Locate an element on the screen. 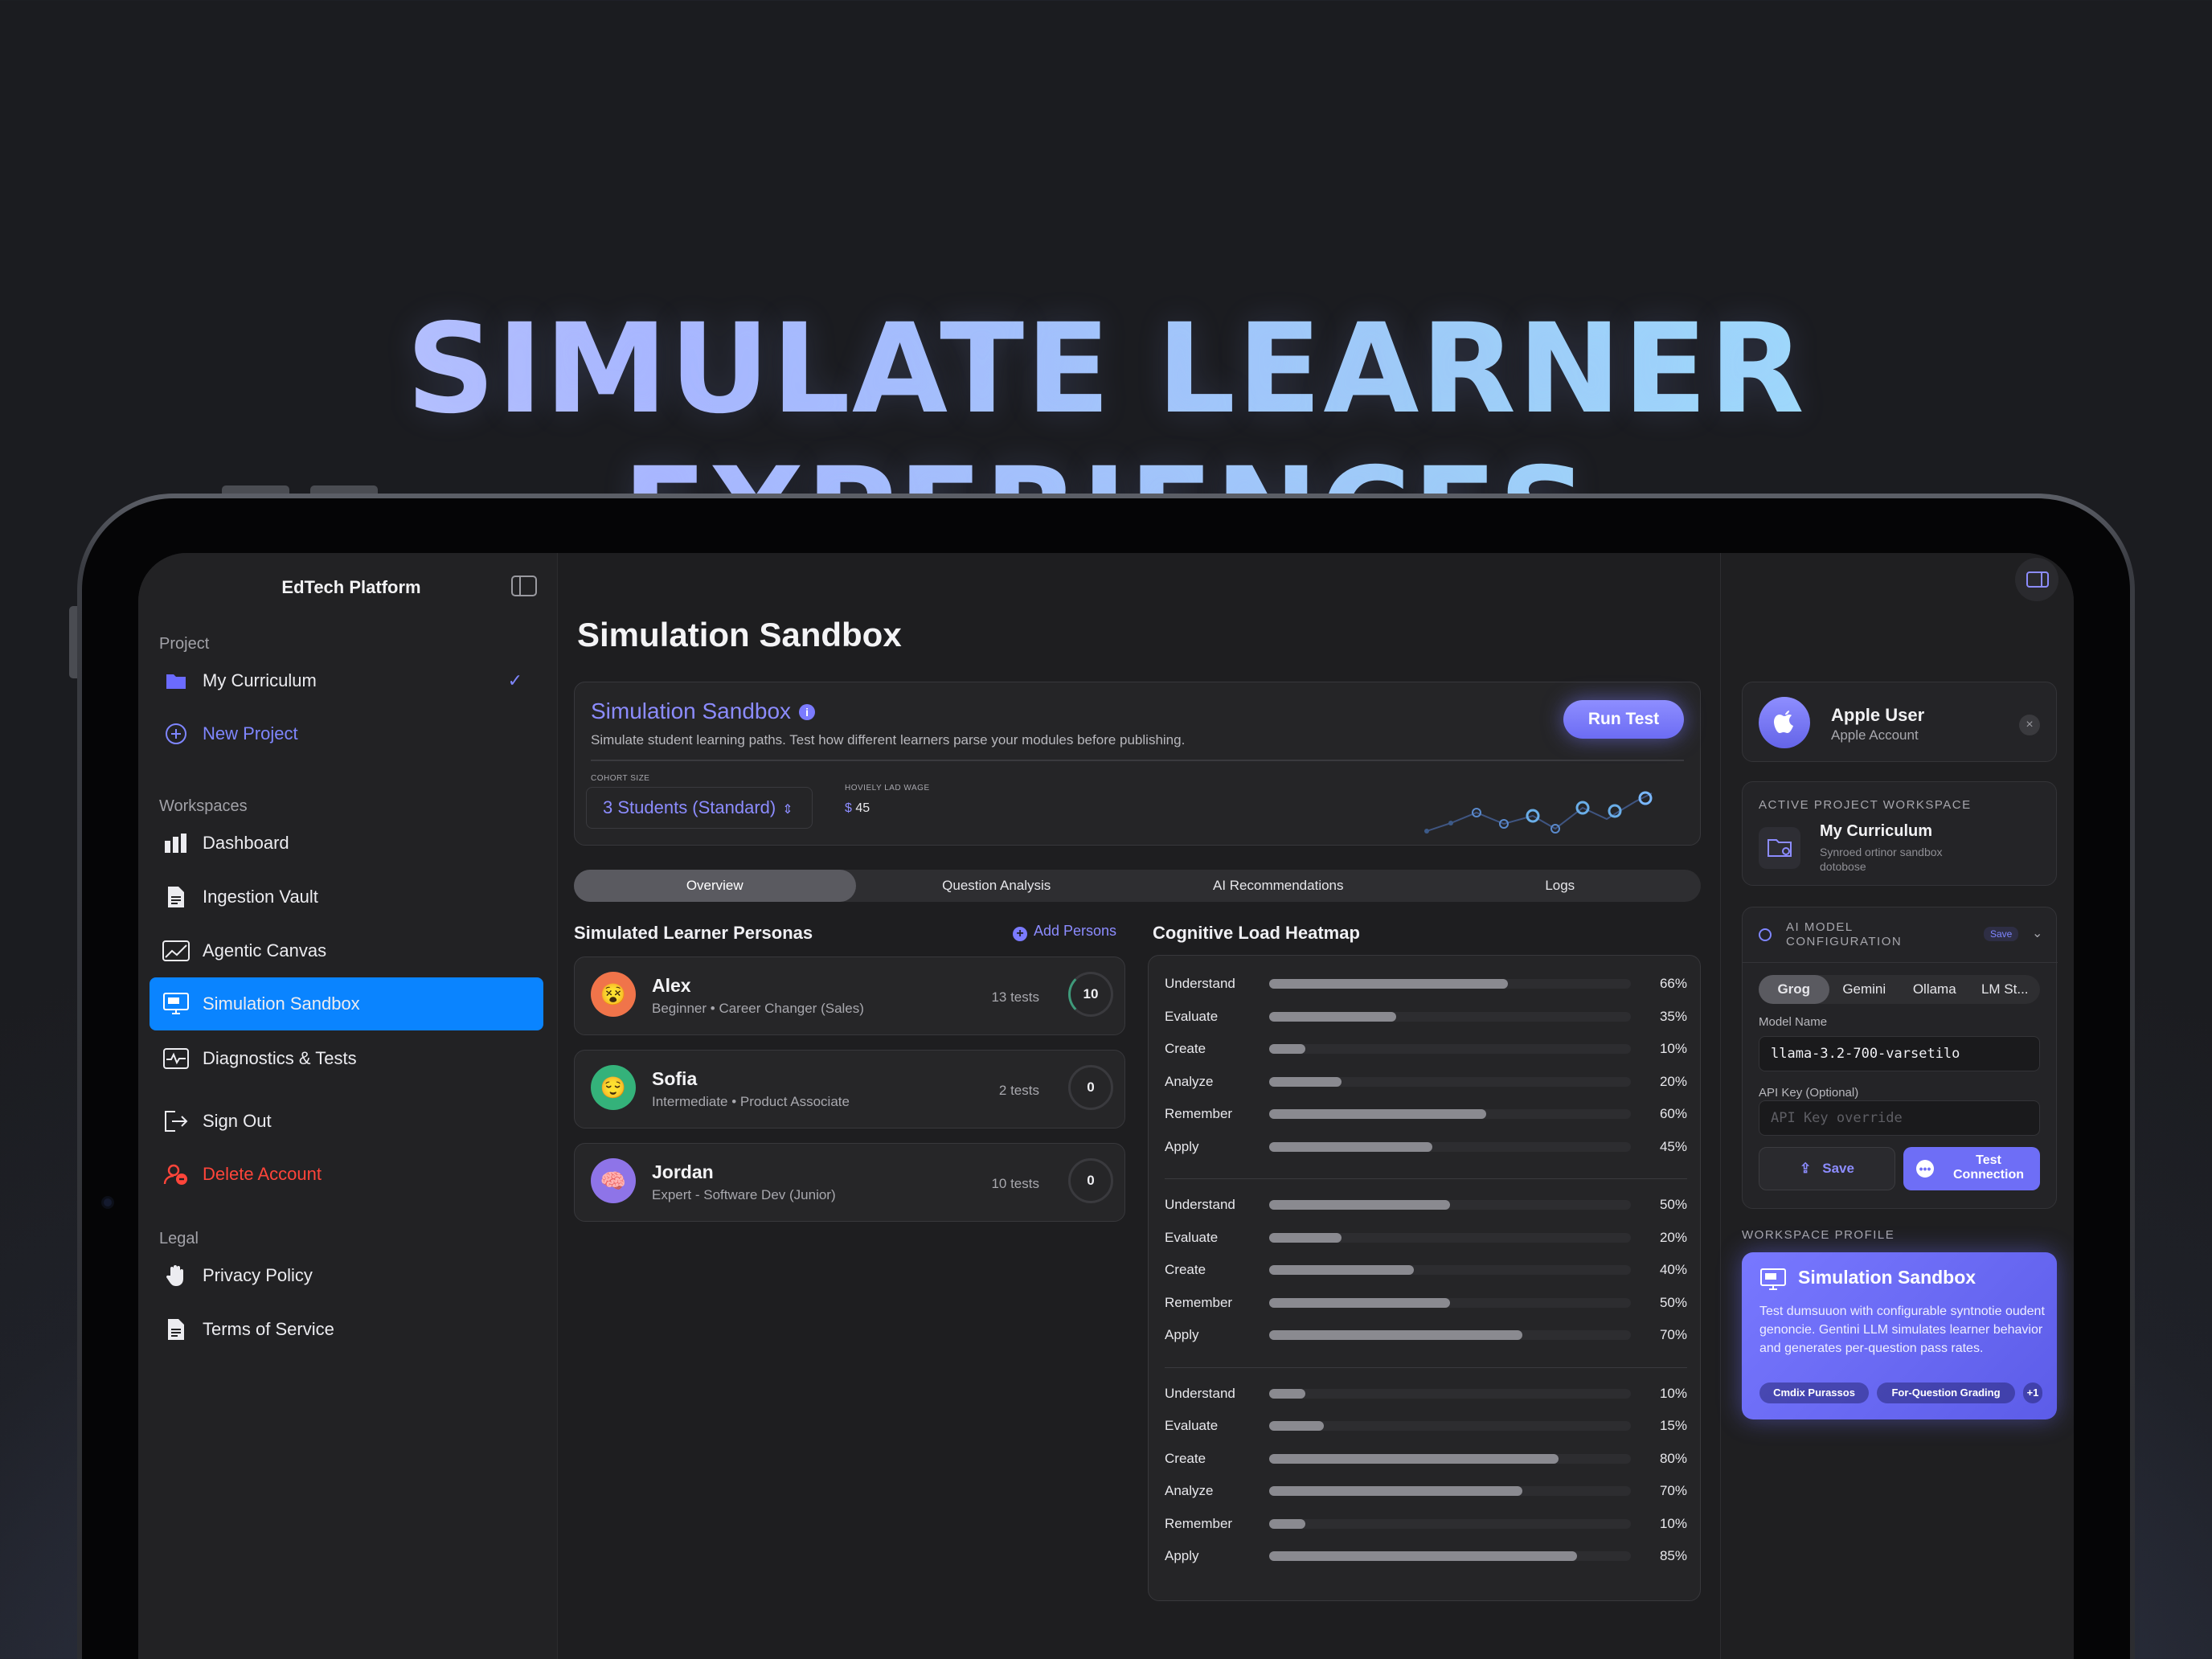  persona-avatar: 😌 is located at coordinates (613, 1087).